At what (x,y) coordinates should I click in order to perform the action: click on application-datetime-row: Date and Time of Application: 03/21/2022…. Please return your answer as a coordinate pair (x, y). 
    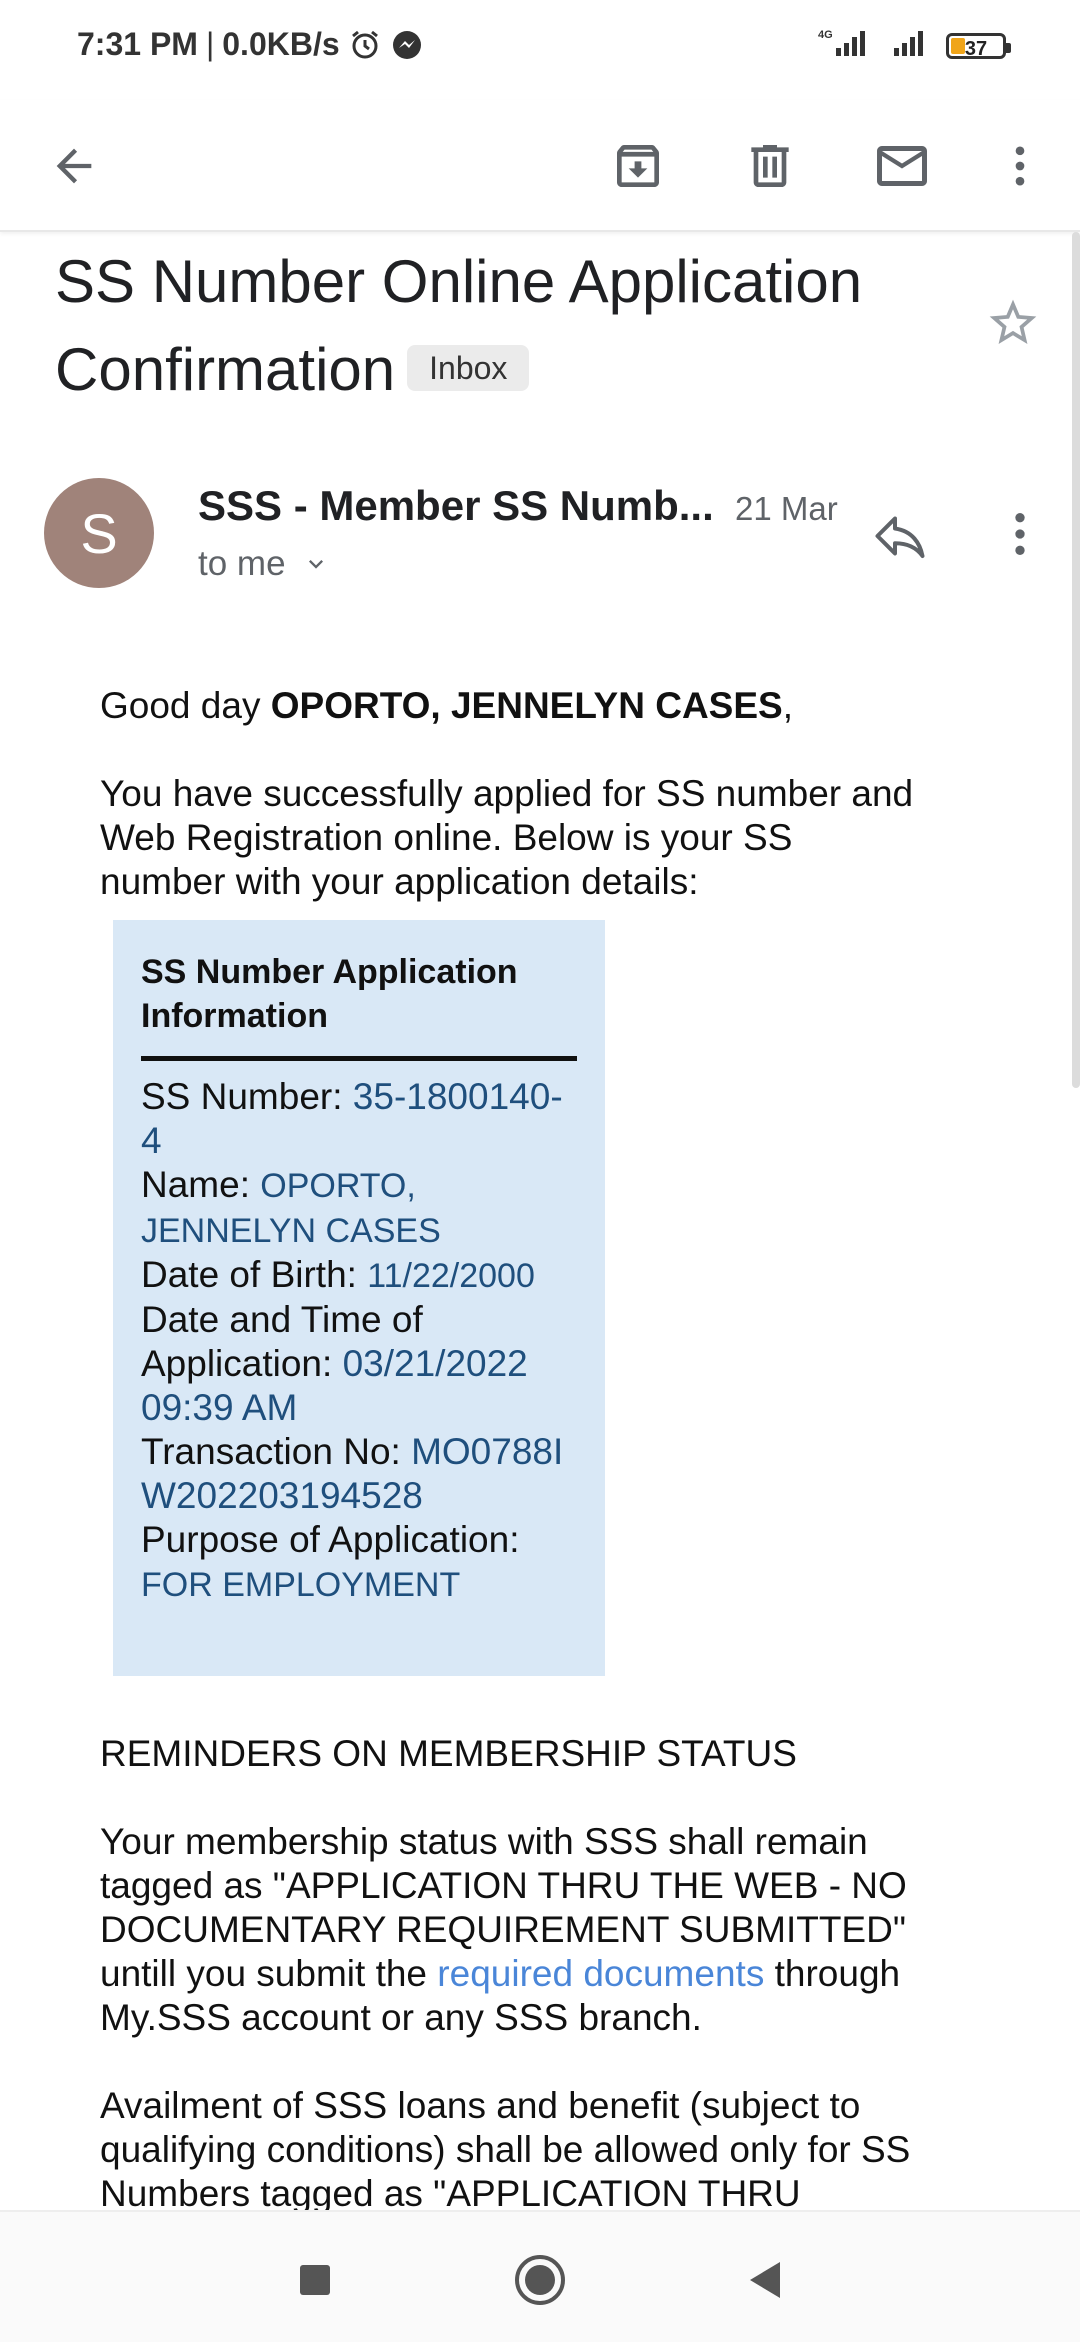
    Looking at the image, I should click on (359, 1364).